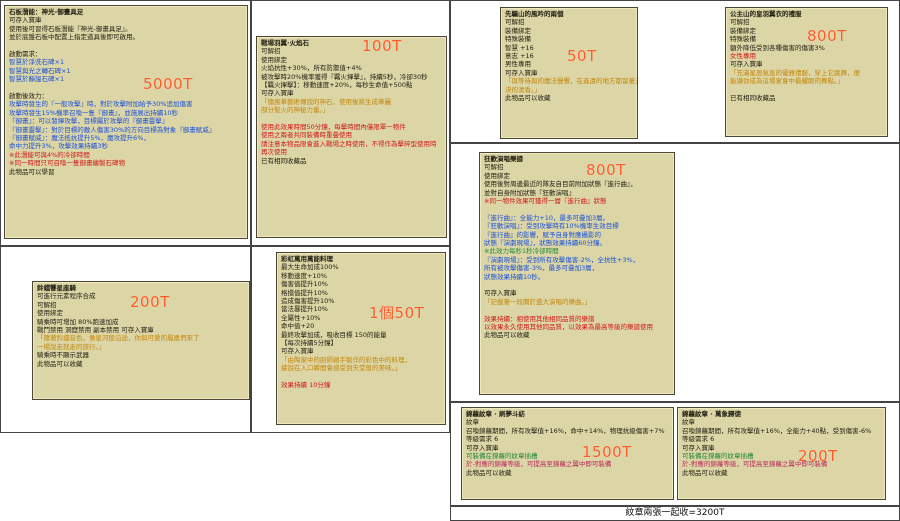 This screenshot has width=900, height=521. I want to click on tooltip-title: 錦蘿紋章 · 萬象歸德, so click(711, 414).